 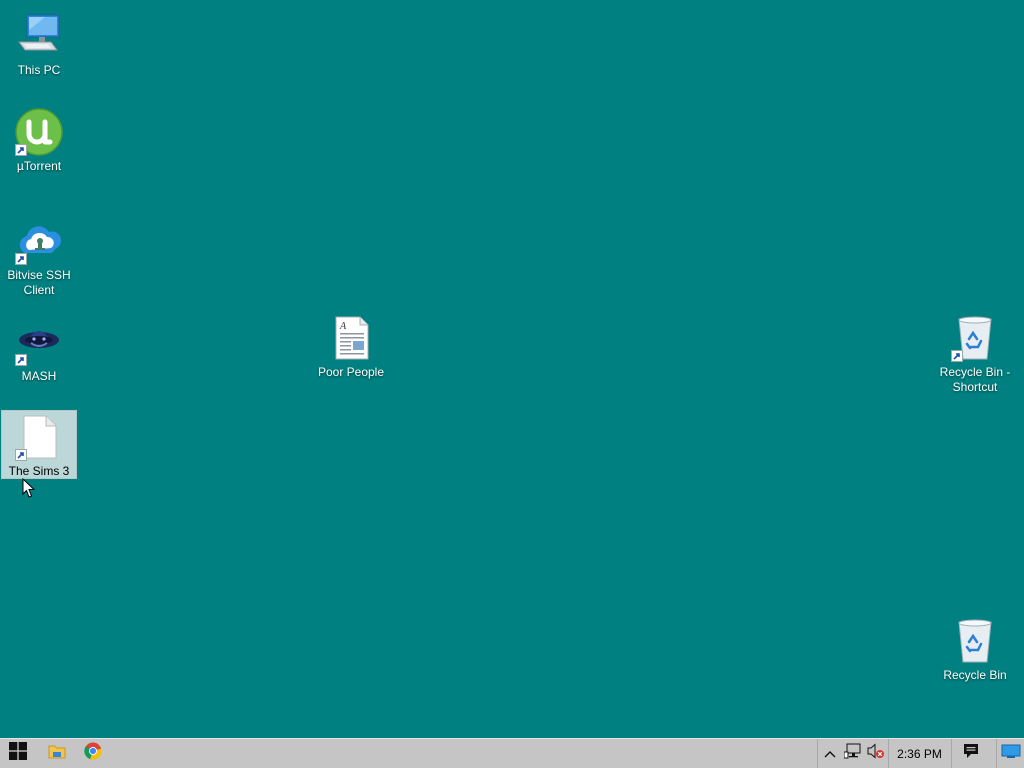 What do you see at coordinates (39, 241) in the screenshot?
I see `bitvise-ssh-icon` at bounding box center [39, 241].